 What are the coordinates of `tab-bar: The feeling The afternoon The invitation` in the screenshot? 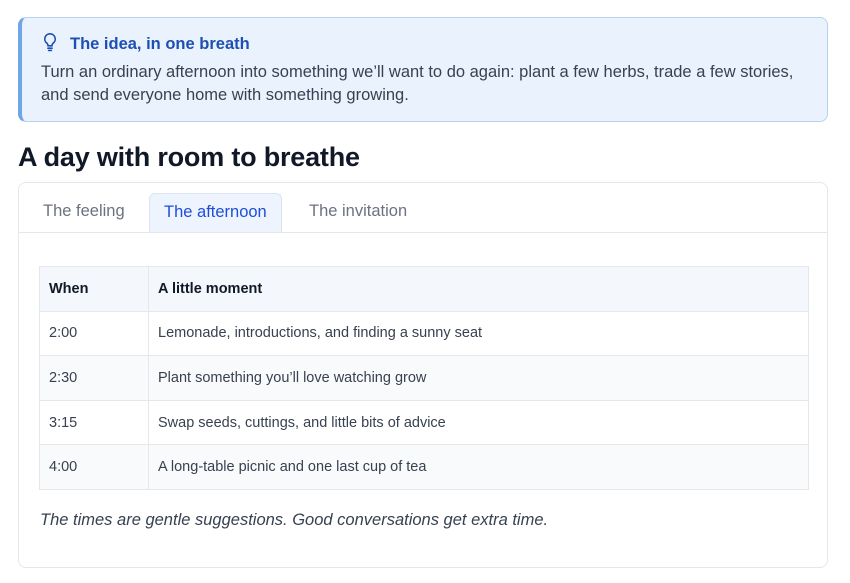 It's located at (423, 208).